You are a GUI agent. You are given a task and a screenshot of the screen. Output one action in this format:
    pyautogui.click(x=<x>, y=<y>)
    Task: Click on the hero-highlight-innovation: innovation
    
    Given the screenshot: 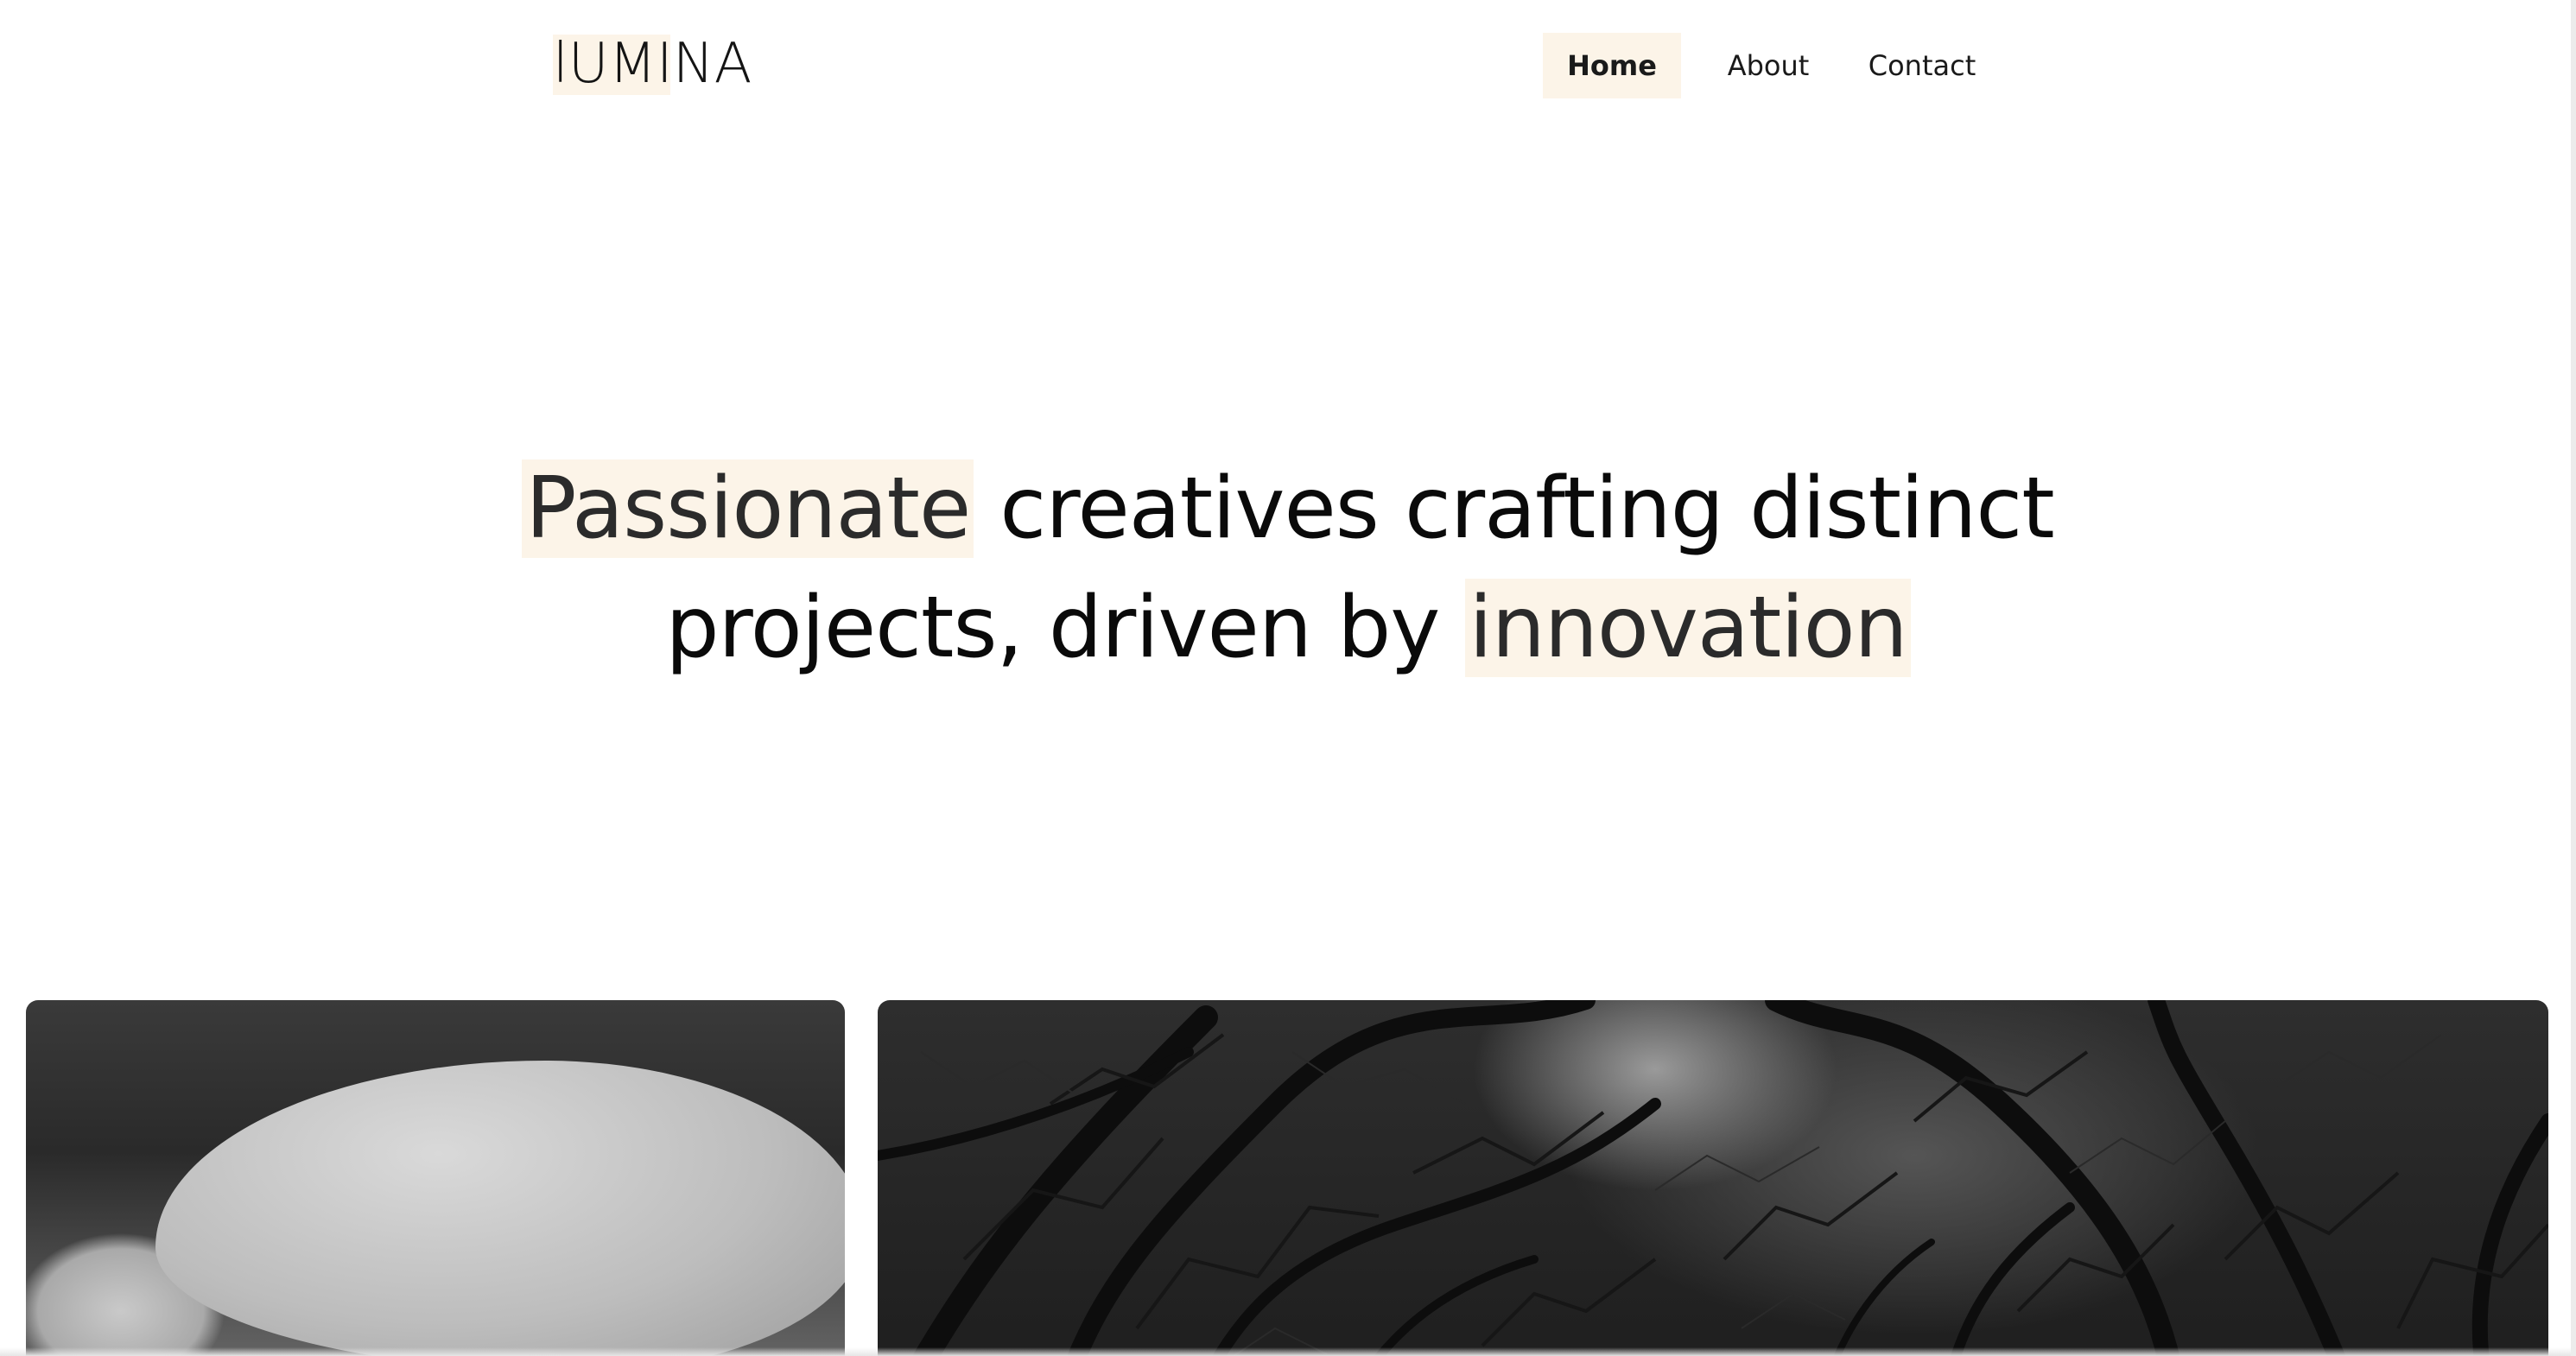 What is the action you would take?
    pyautogui.click(x=1688, y=628)
    